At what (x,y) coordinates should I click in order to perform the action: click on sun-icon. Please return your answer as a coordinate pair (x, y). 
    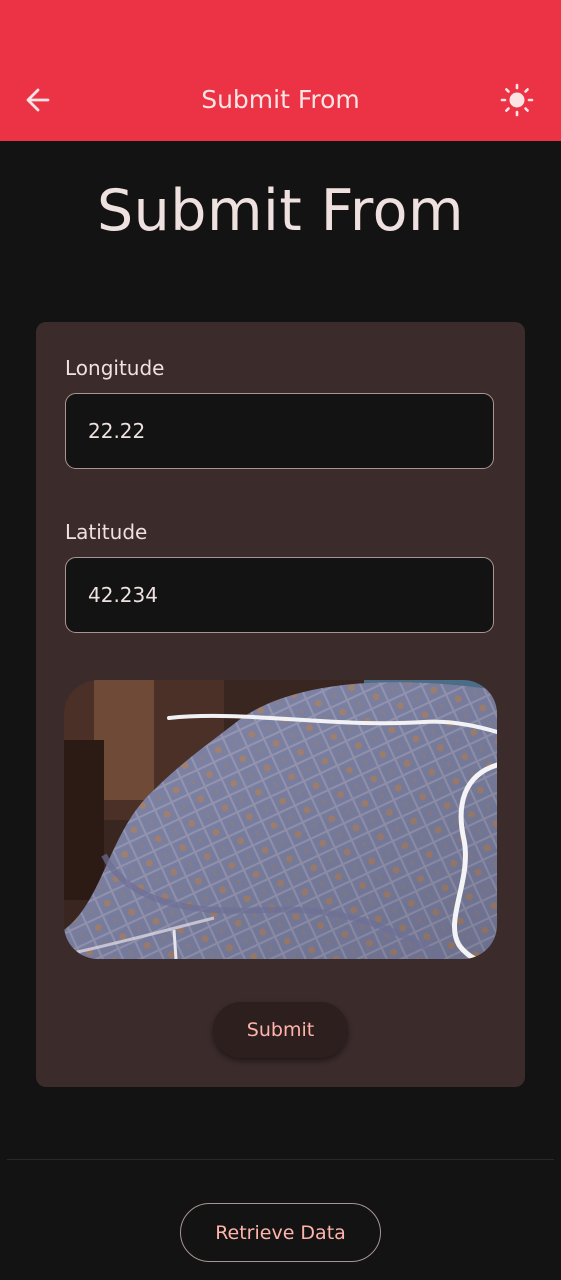
    Looking at the image, I should click on (517, 100).